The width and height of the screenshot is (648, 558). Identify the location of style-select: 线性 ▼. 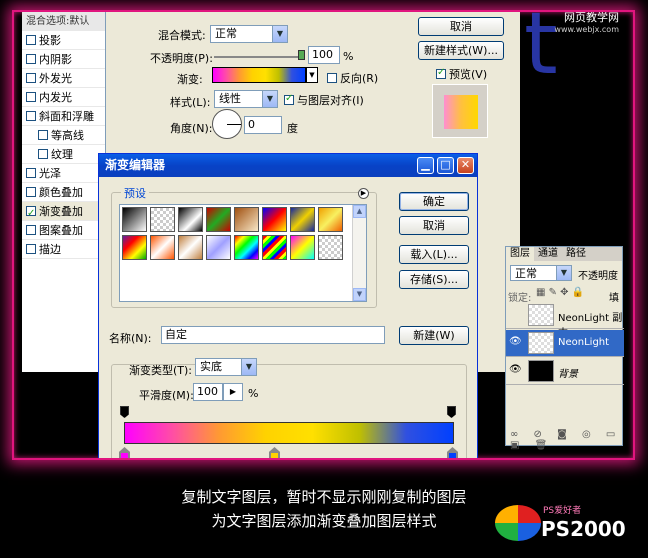
(246, 99).